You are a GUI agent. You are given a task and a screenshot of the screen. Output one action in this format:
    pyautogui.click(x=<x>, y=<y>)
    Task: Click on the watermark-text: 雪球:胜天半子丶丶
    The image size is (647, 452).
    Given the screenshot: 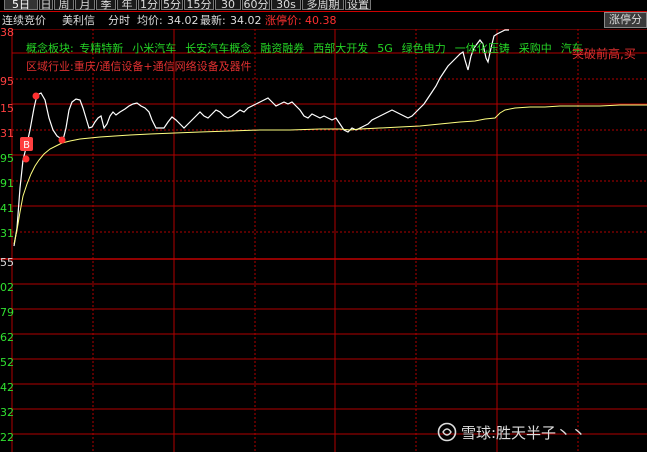 What is the action you would take?
    pyautogui.click(x=524, y=433)
    